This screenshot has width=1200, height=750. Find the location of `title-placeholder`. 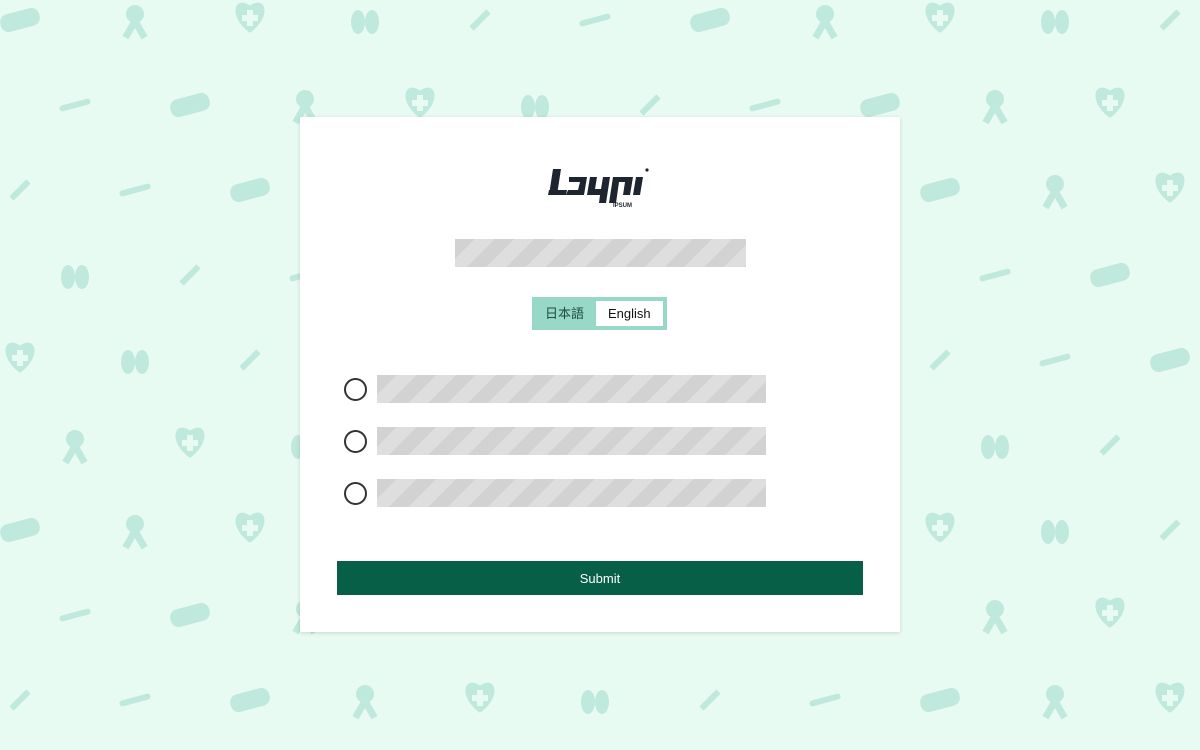

title-placeholder is located at coordinates (600, 253).